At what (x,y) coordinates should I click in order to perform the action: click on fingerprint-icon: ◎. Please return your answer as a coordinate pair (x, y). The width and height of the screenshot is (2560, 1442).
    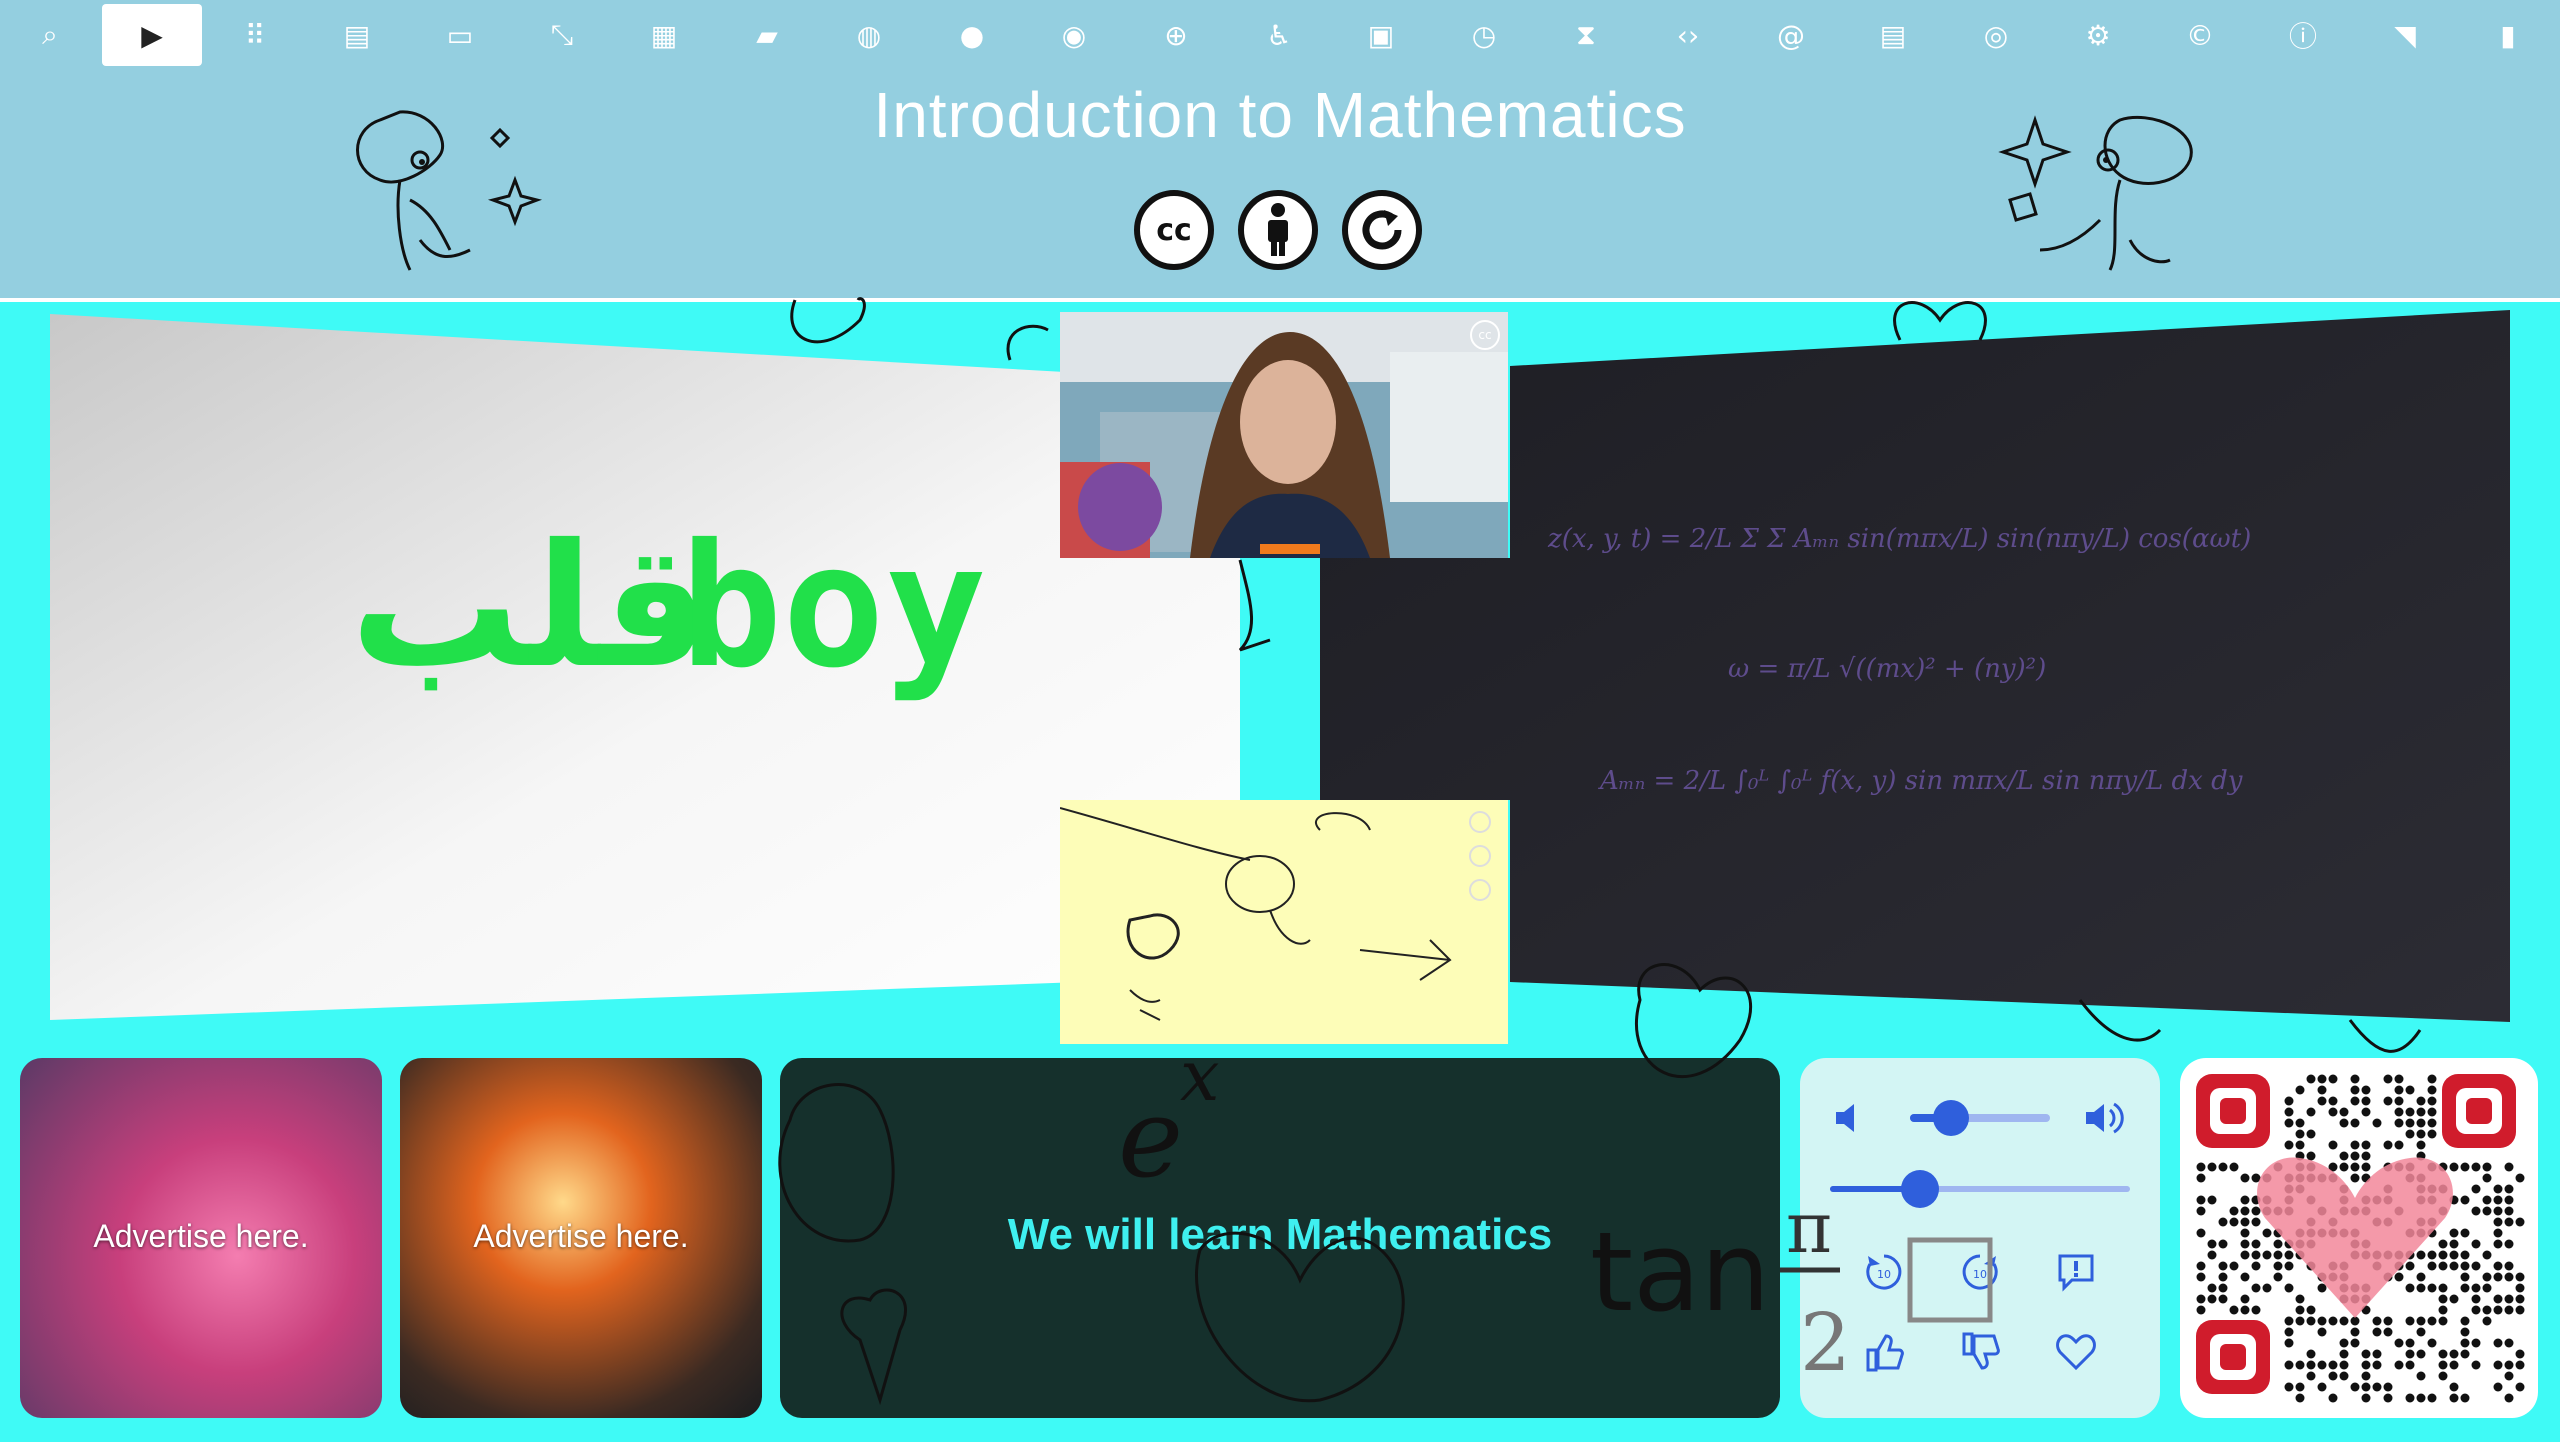
    Looking at the image, I should click on (1996, 35).